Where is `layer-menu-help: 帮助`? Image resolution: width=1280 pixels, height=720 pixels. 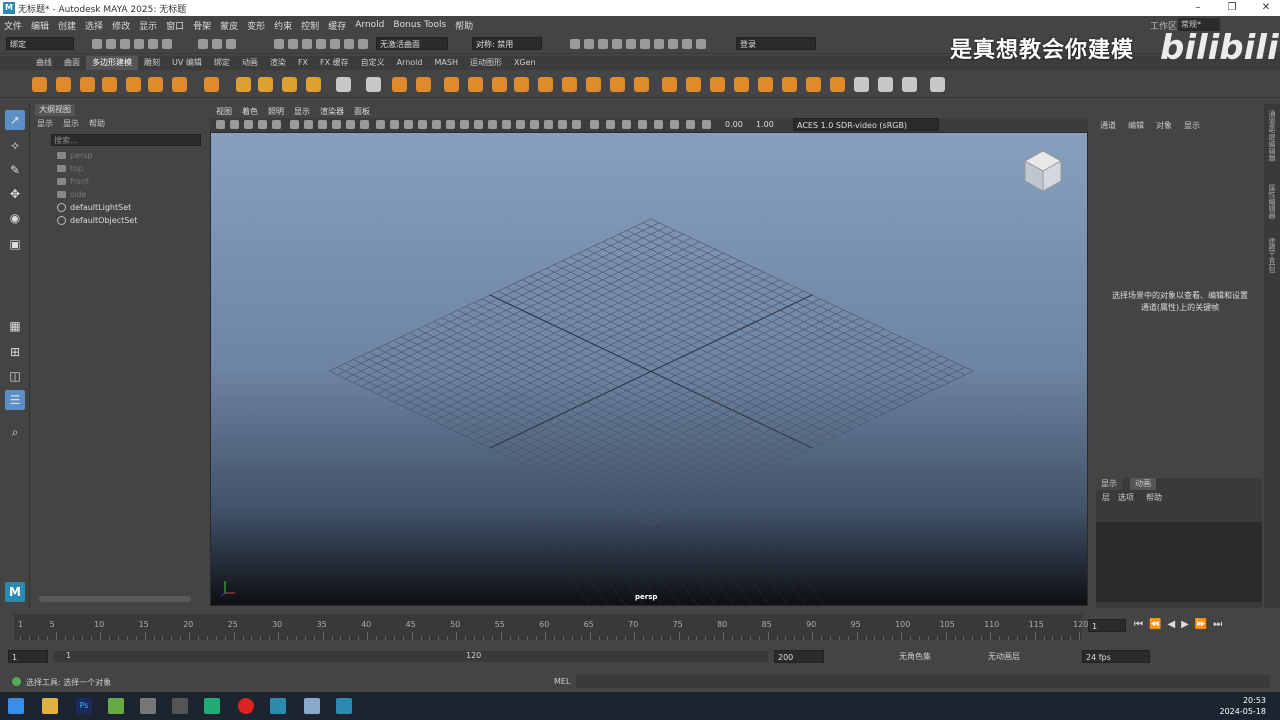 layer-menu-help: 帮助 is located at coordinates (1154, 497).